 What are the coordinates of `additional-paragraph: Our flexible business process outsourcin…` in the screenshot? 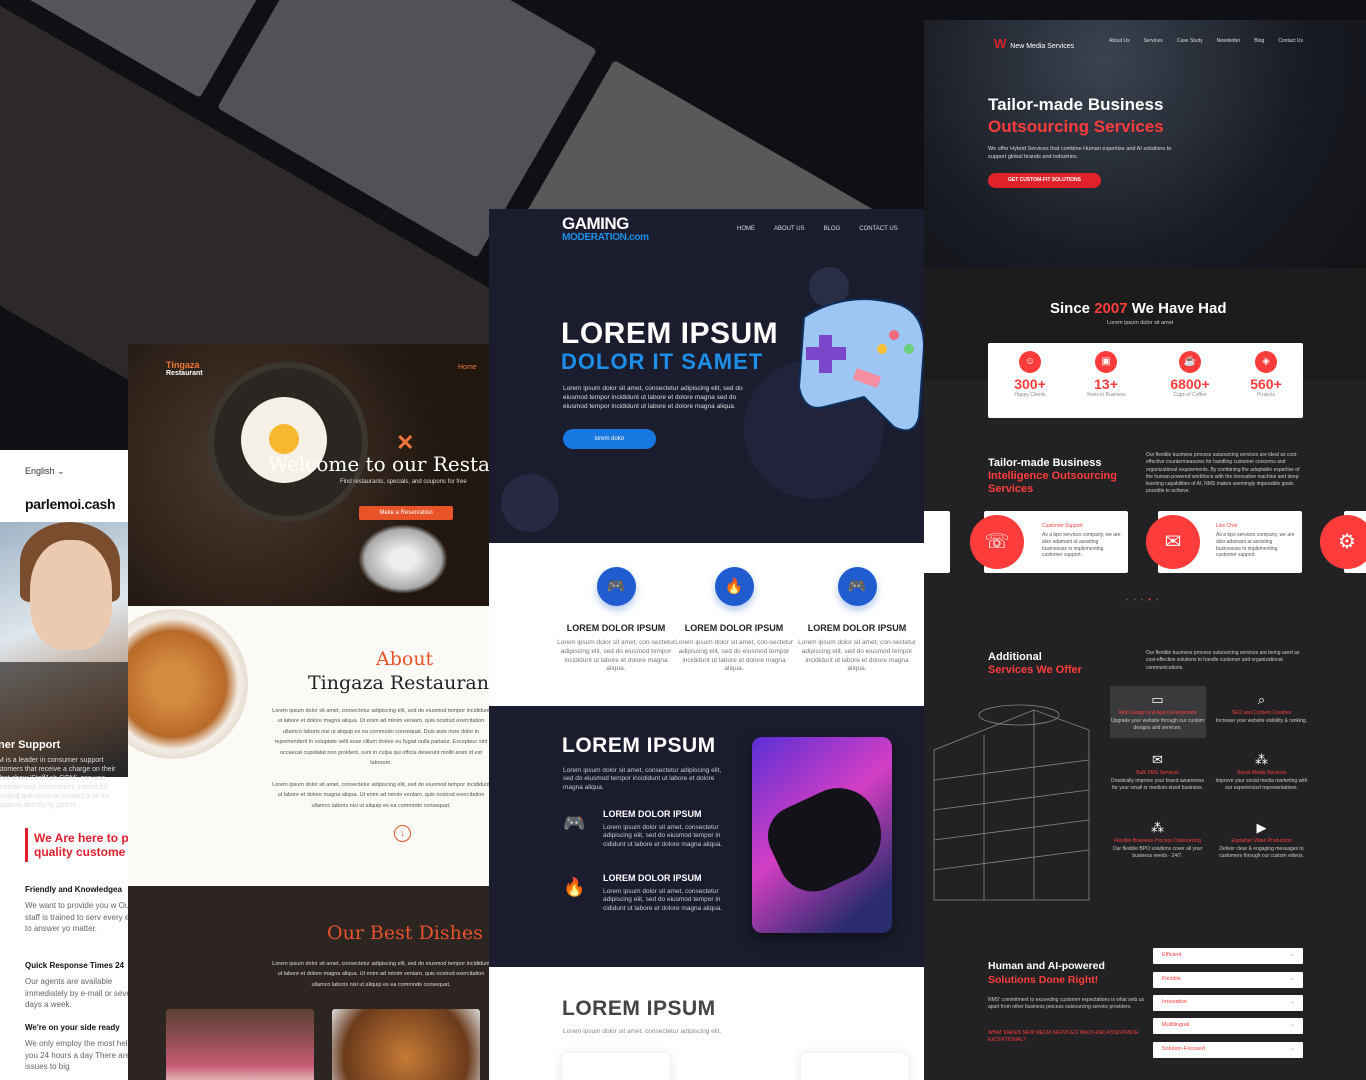 It's located at (1223, 660).